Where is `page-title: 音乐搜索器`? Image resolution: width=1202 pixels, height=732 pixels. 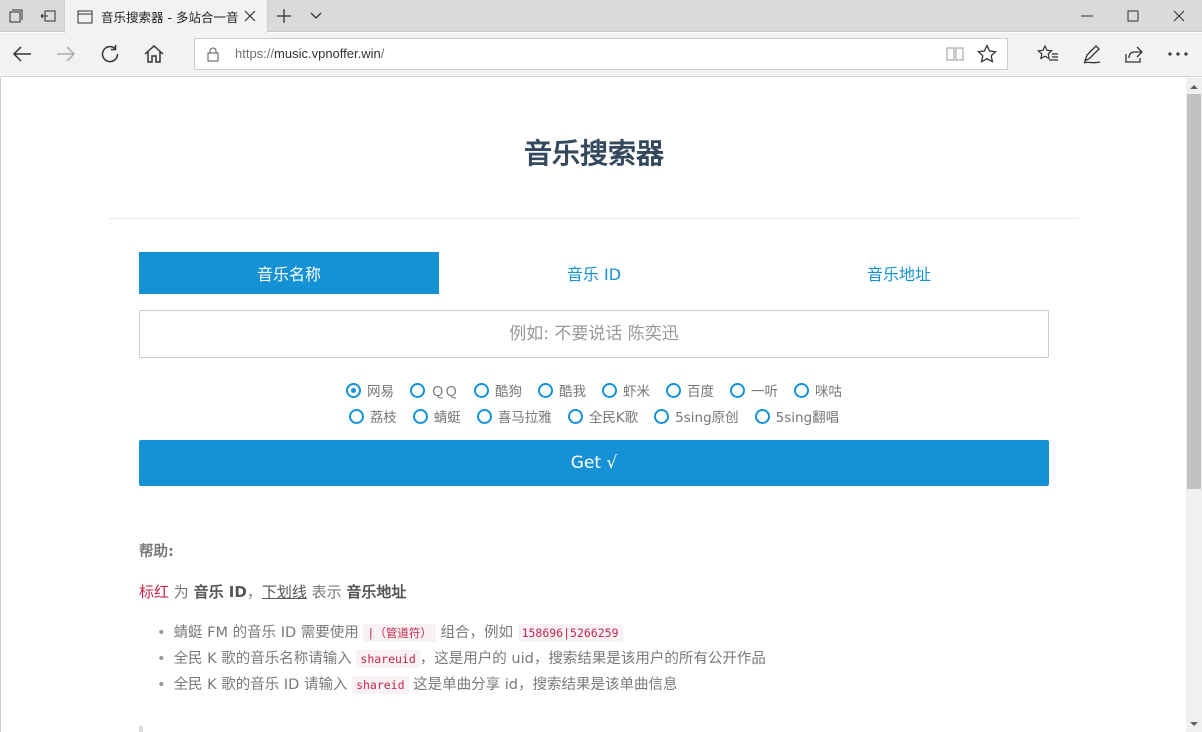 page-title: 音乐搜索器 is located at coordinates (593, 153).